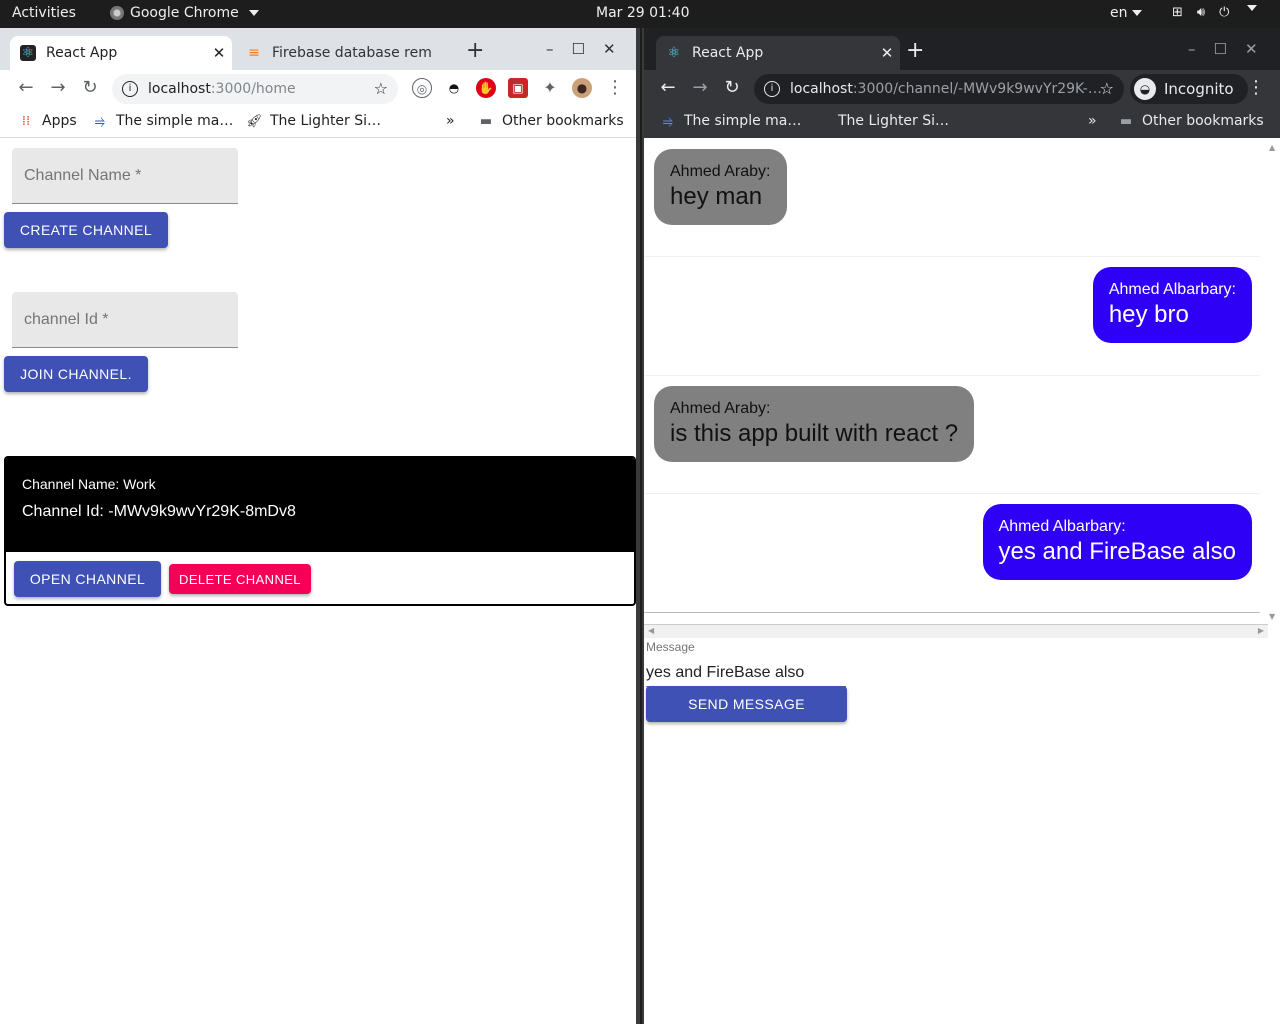 The width and height of the screenshot is (1280, 1024). I want to click on tab-firebase: ≡ Firebase database rem, so click(344, 53).